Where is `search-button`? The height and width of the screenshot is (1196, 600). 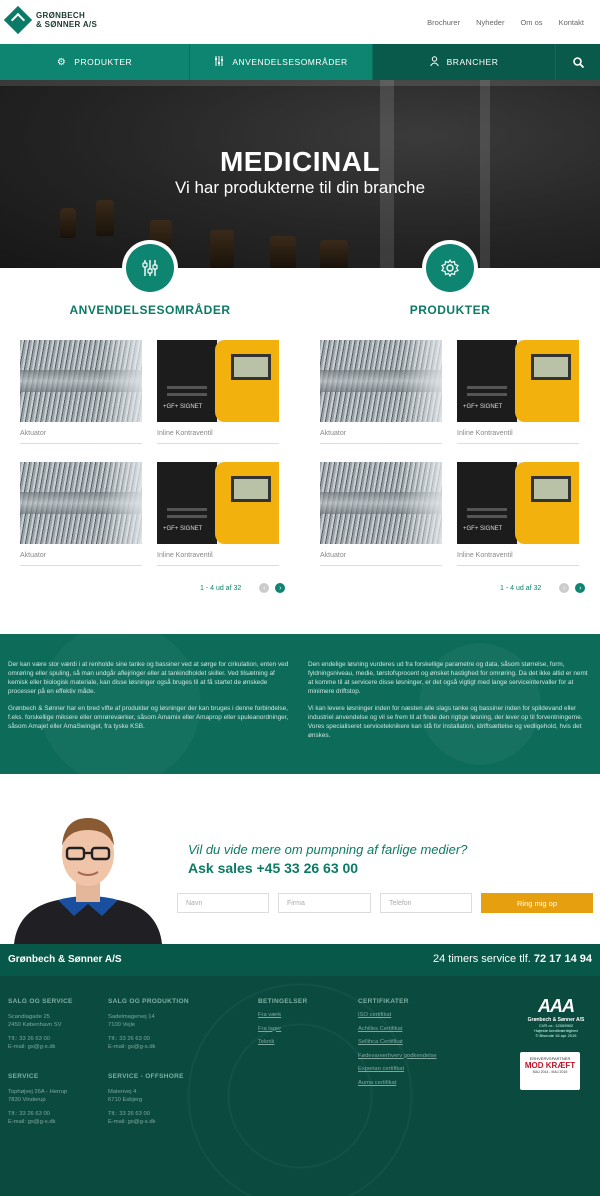 search-button is located at coordinates (578, 62).